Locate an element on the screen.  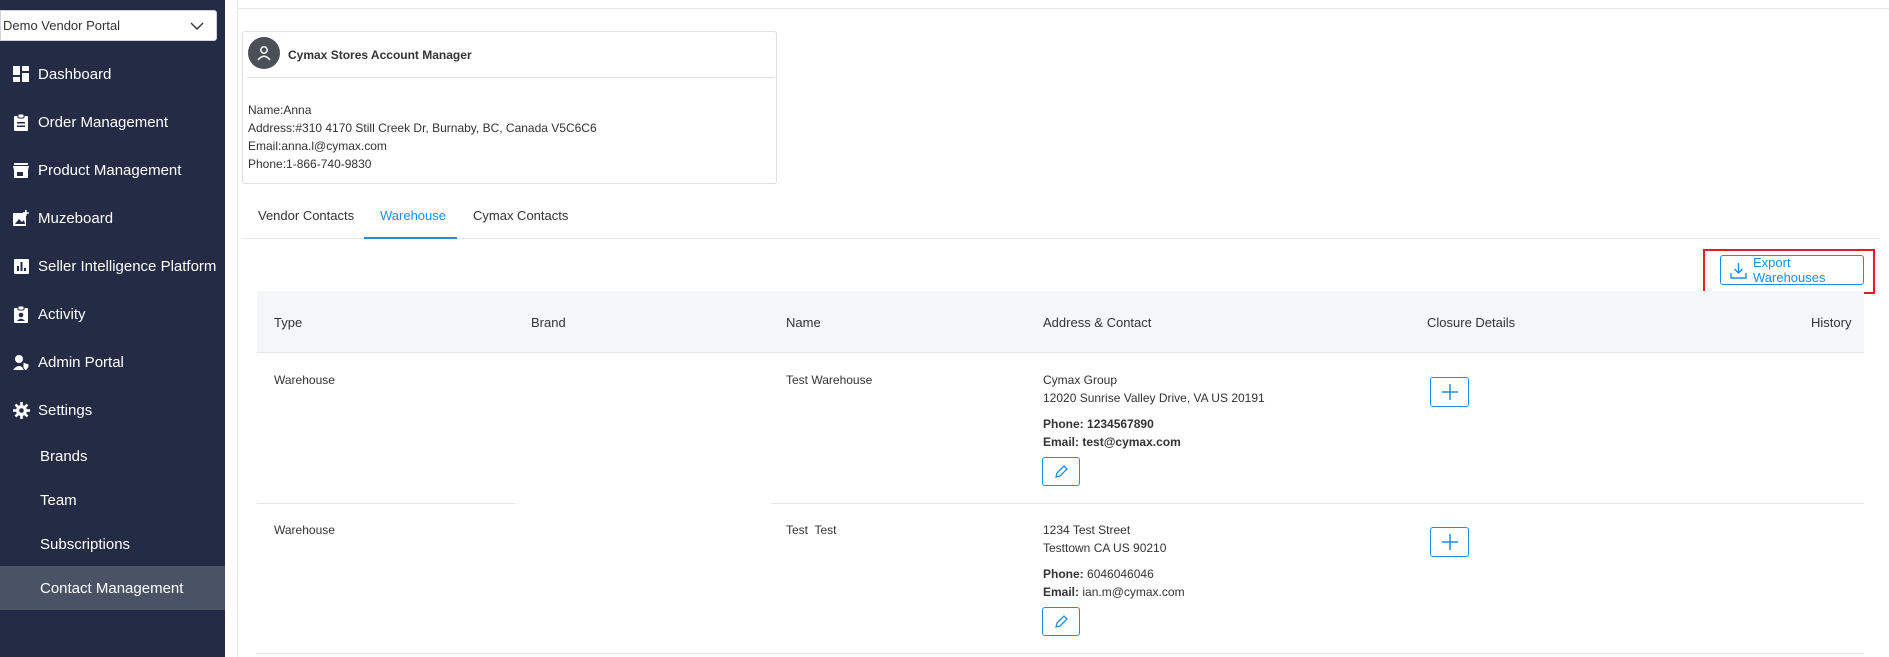
sidebar-subitem-contact-management: Contact Management is located at coordinates (112, 588).